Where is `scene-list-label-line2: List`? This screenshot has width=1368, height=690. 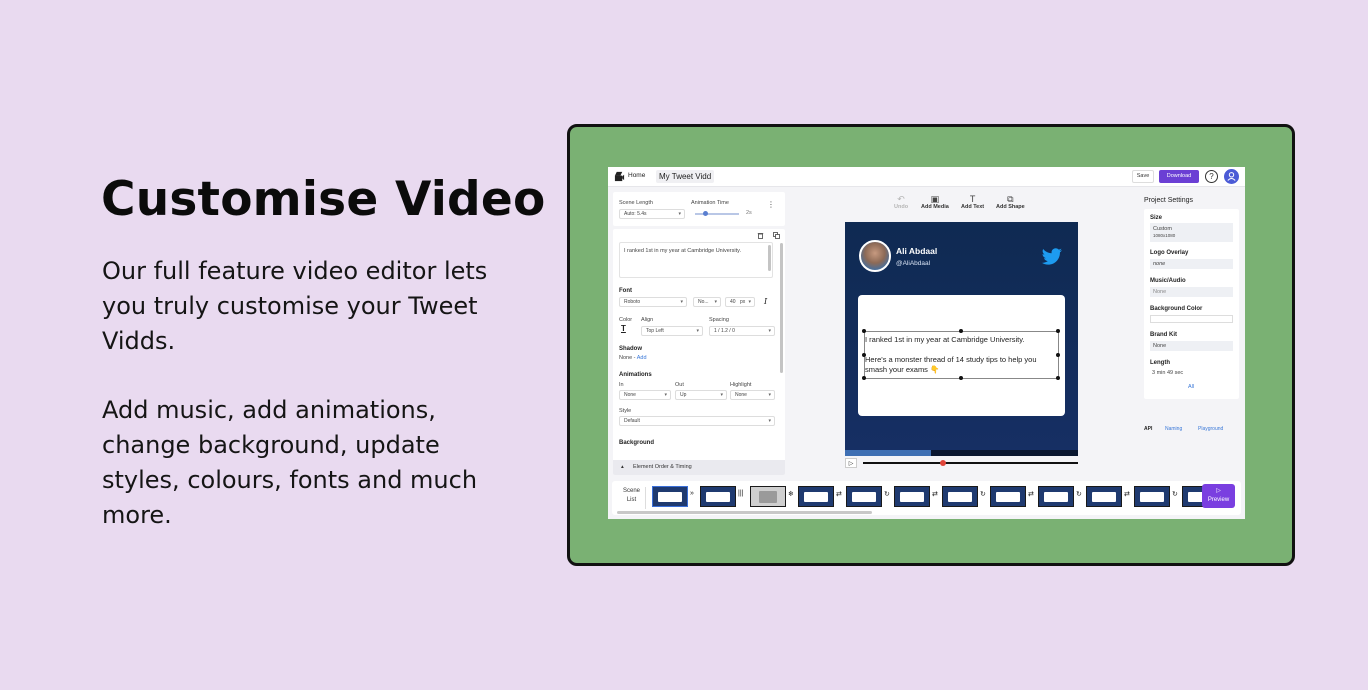
scene-list-label-line2: List is located at coordinates (631, 500).